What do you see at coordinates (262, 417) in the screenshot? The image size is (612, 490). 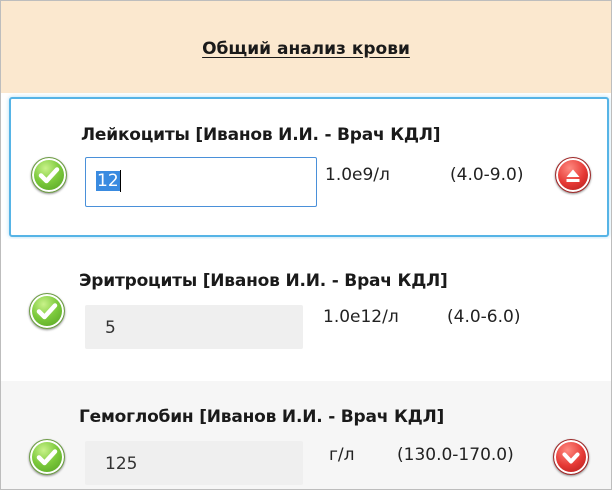 I see `test-name: Гемоглобин [Иванов И.И. - Врач КДЛ]` at bounding box center [262, 417].